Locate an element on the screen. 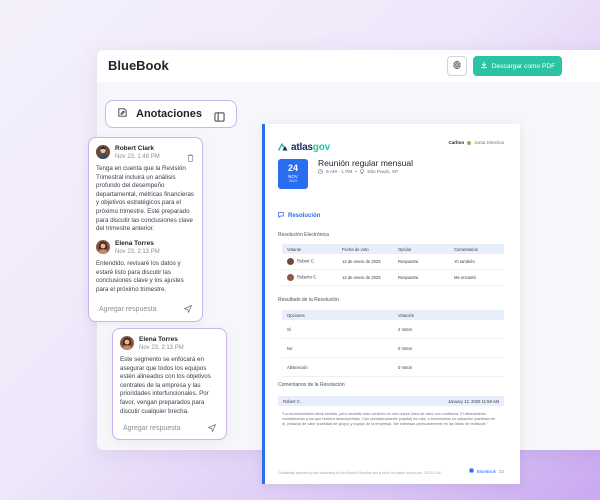 Image resolution: width=600 pixels, height=500 pixels. annotations-title: Anotaciones is located at coordinates (169, 114).